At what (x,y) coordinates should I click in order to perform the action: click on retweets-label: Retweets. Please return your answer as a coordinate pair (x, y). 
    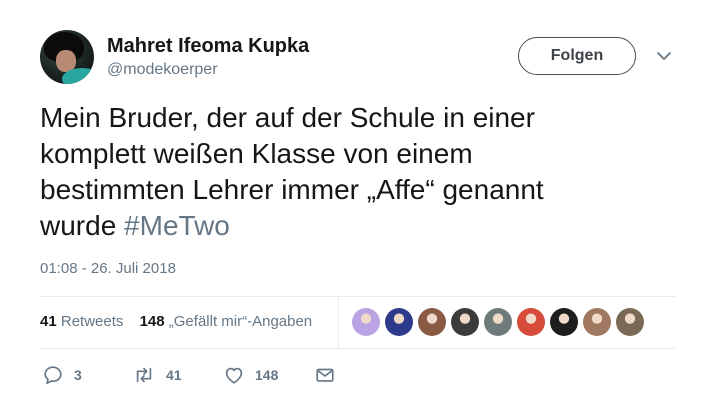
    Looking at the image, I should click on (92, 321).